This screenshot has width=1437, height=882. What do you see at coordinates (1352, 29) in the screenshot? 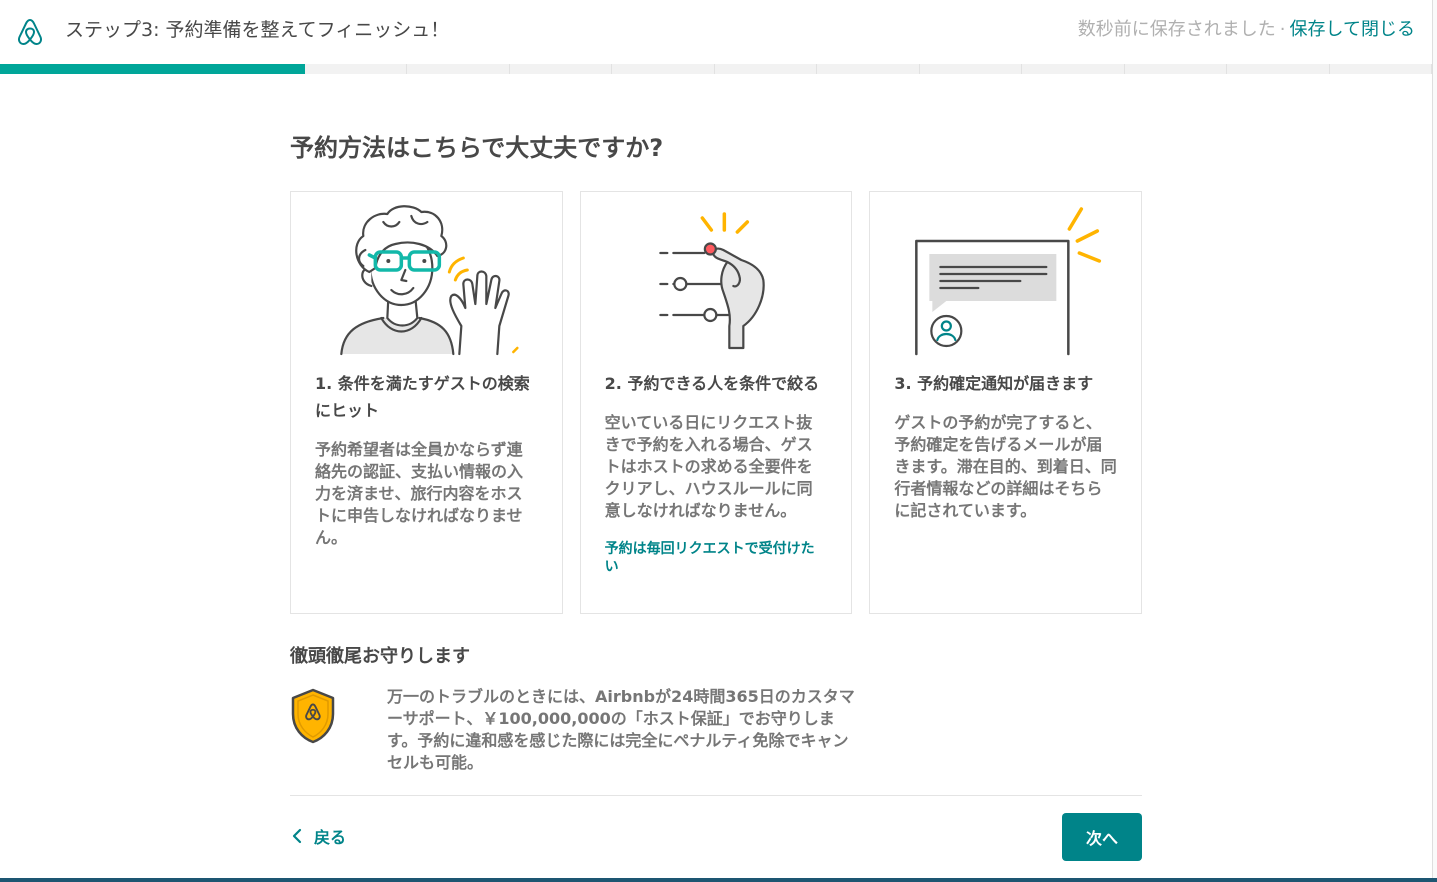
I see `save-and-close-link: 保存して閉じる` at bounding box center [1352, 29].